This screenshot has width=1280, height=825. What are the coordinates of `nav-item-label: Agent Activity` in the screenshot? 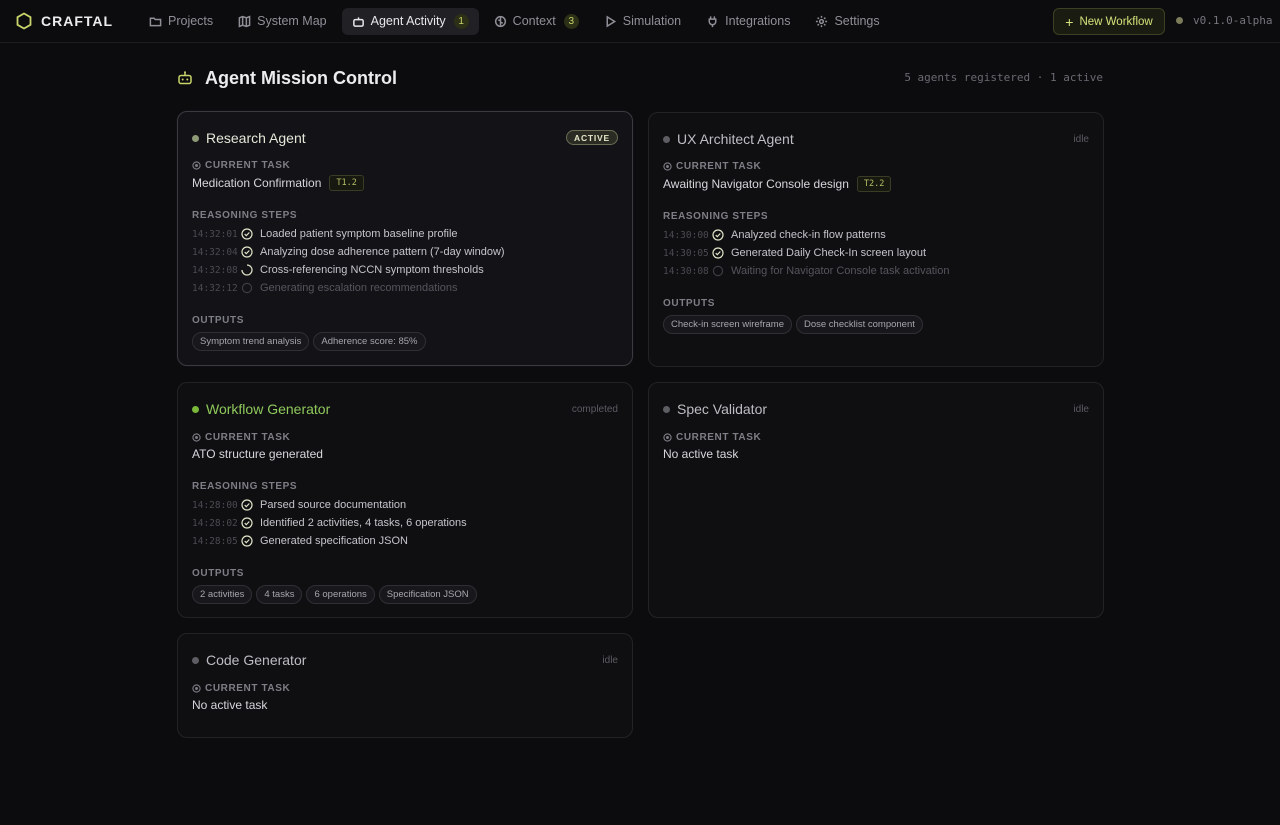 It's located at (408, 21).